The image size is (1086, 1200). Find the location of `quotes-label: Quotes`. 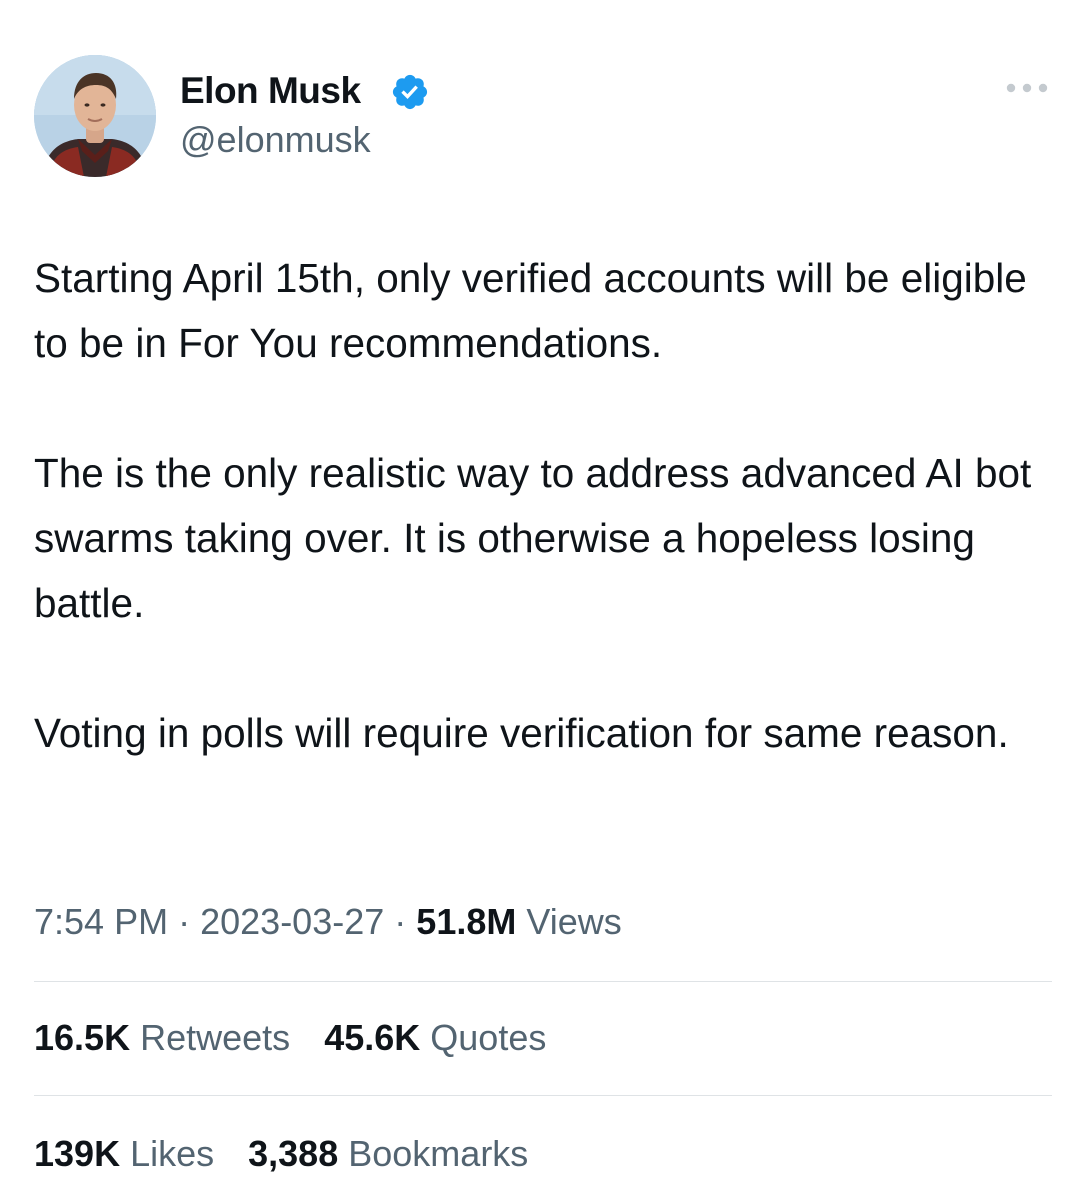

quotes-label: Quotes is located at coordinates (488, 1037).